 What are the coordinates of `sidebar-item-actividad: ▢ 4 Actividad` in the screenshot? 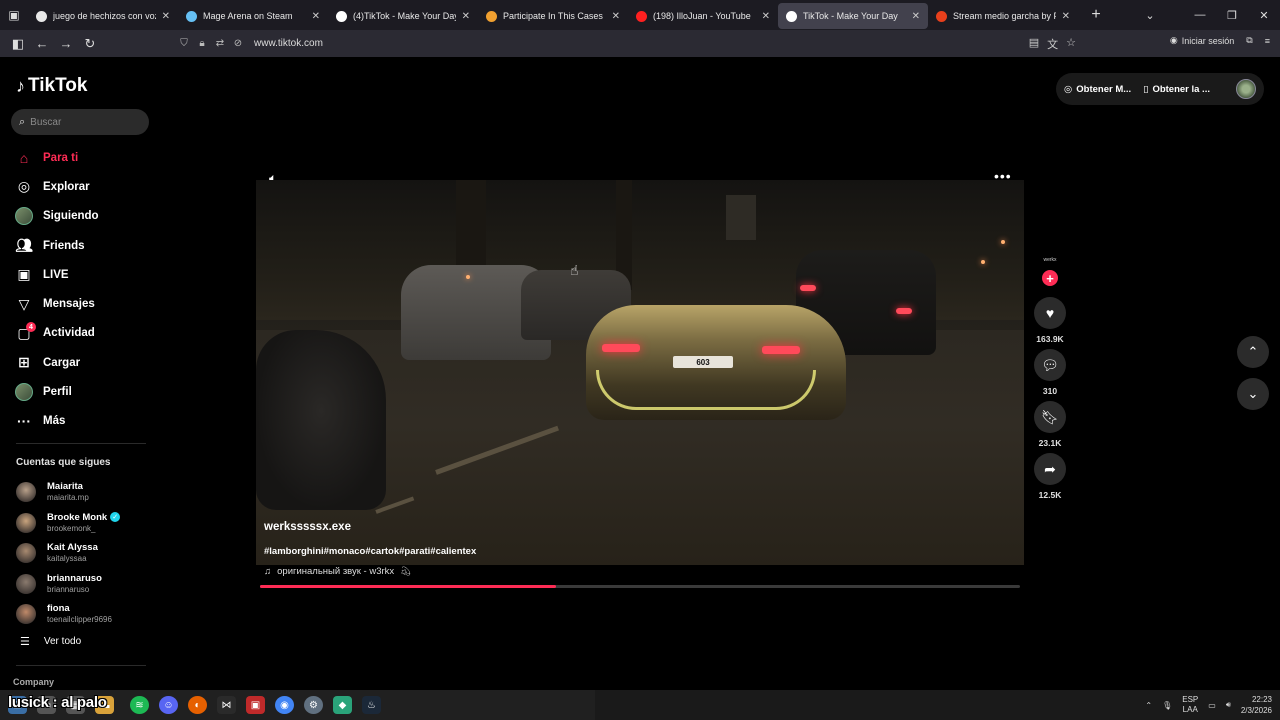 It's located at (84, 333).